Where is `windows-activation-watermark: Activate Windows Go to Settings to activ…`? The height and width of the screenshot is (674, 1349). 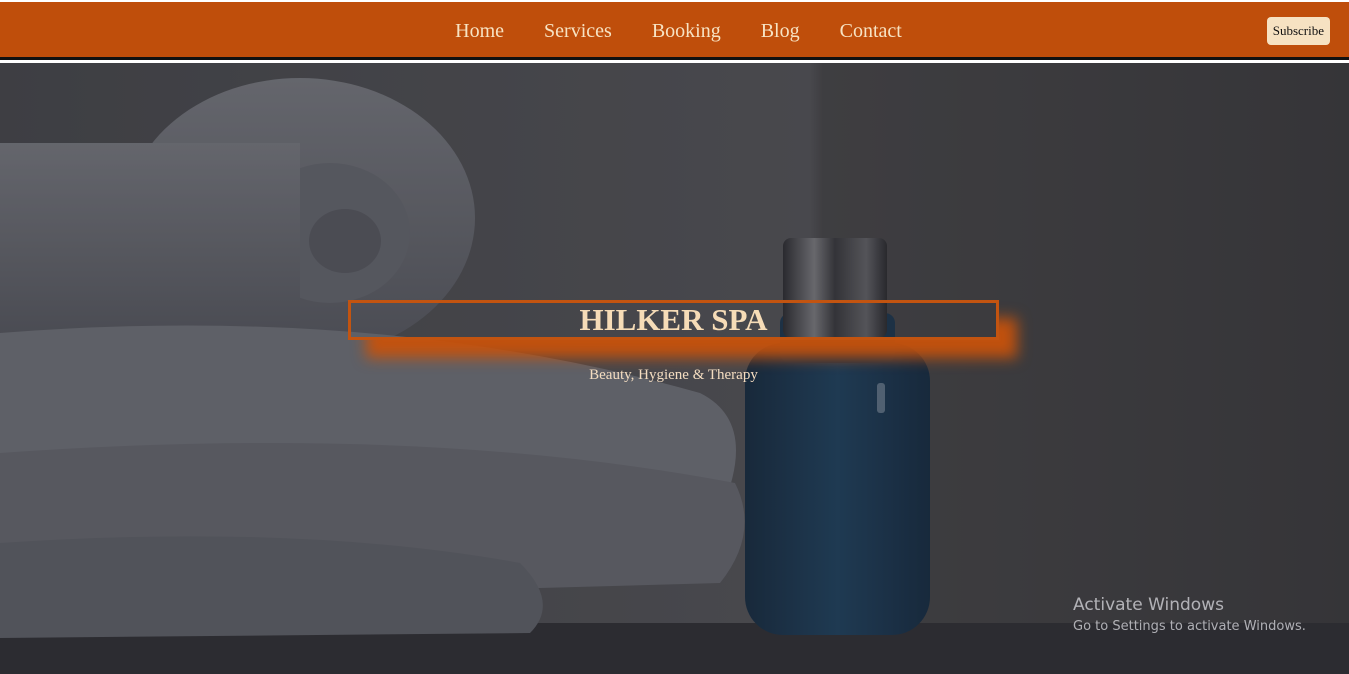
windows-activation-watermark: Activate Windows Go to Settings to activ… is located at coordinates (1189, 614).